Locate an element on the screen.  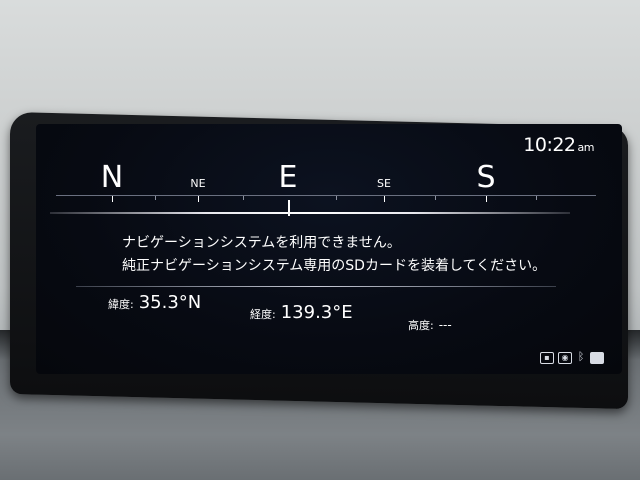
latitude-value: 35.3°N is located at coordinates (170, 302).